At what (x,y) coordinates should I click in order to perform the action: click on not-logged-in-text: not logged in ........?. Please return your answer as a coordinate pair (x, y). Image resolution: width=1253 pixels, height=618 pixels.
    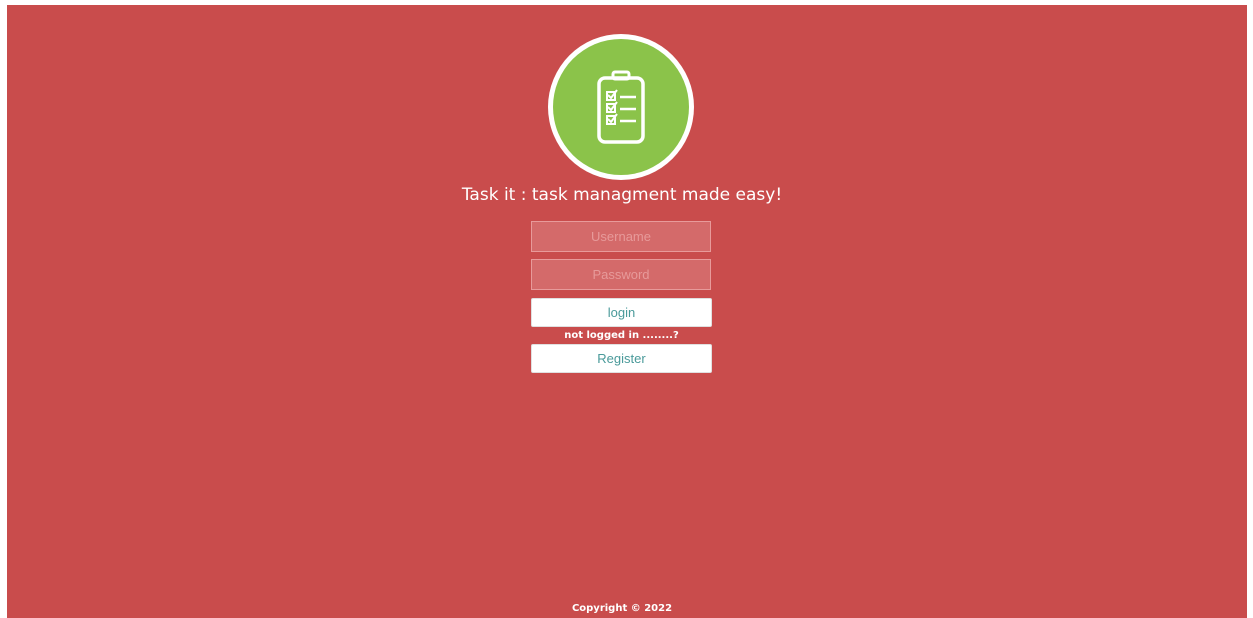
    Looking at the image, I should click on (621, 335).